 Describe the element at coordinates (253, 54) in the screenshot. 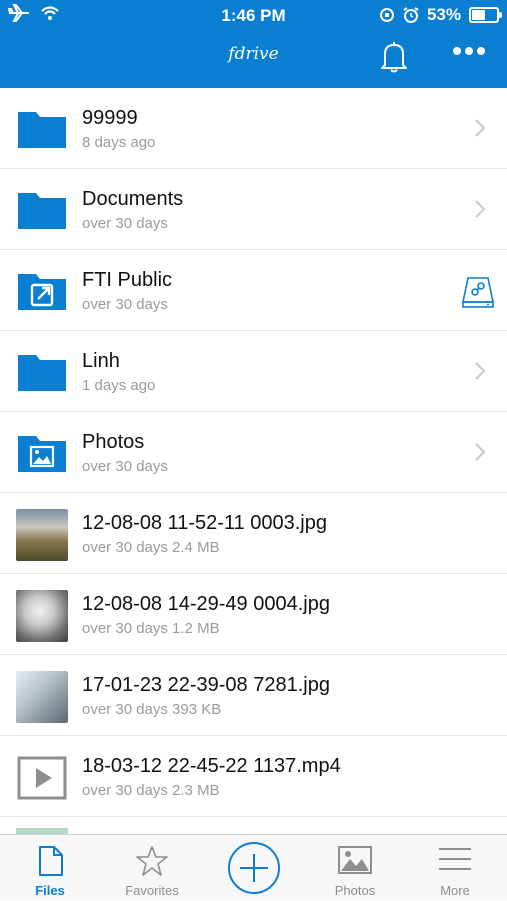

I see `app-title: fdrive` at that location.